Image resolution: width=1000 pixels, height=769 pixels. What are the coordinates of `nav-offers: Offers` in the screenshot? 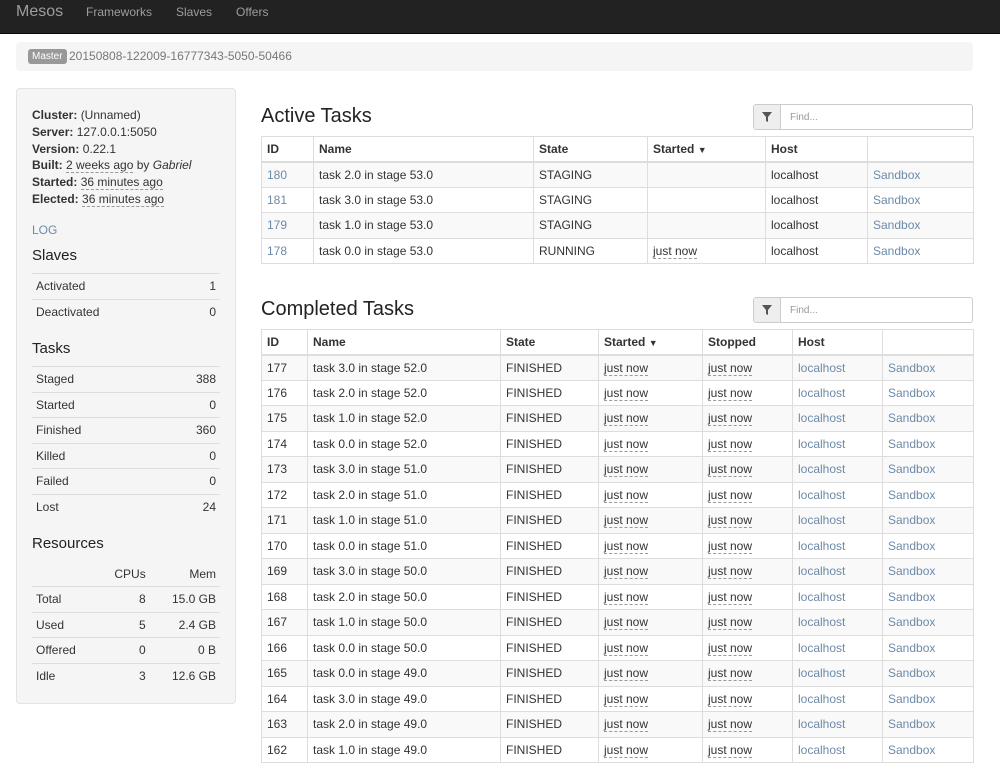 It's located at (252, 12).